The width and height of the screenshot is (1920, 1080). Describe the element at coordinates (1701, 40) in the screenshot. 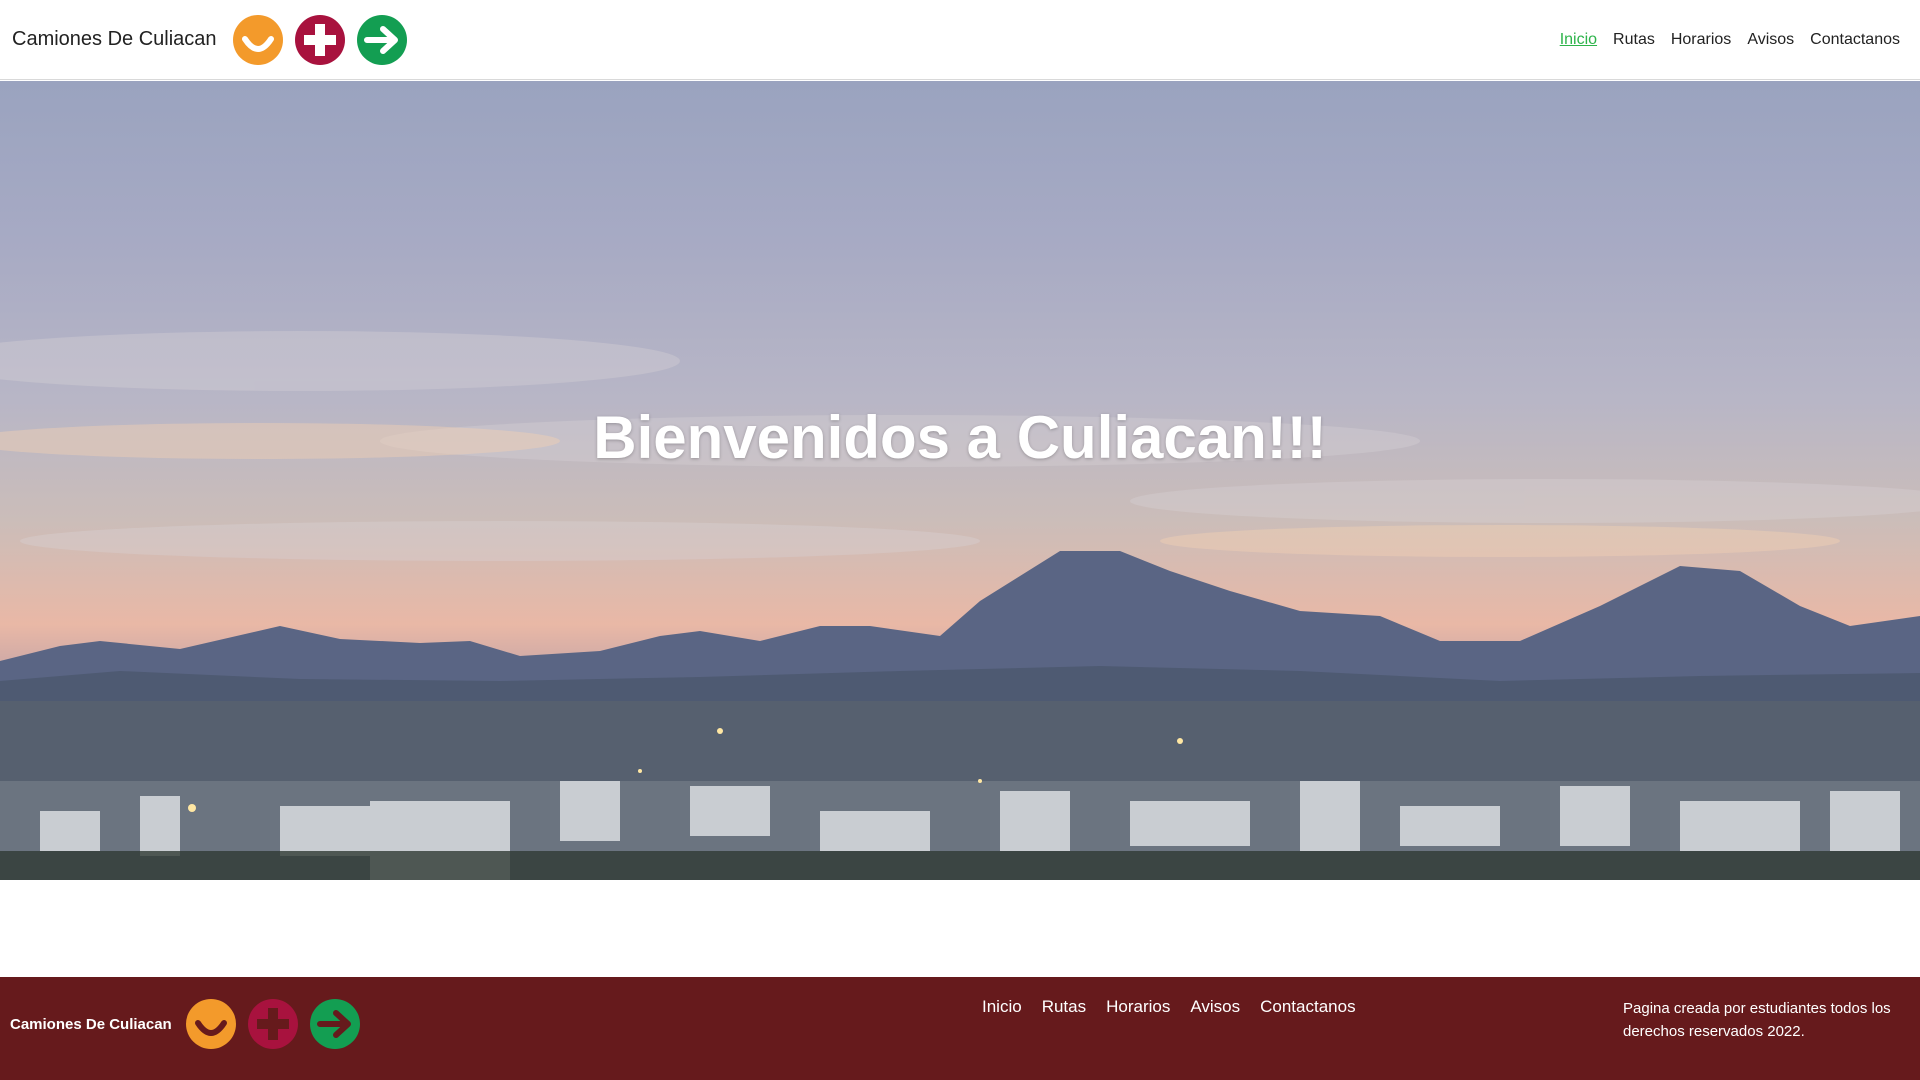

I see `nav-horarios: Horarios` at that location.